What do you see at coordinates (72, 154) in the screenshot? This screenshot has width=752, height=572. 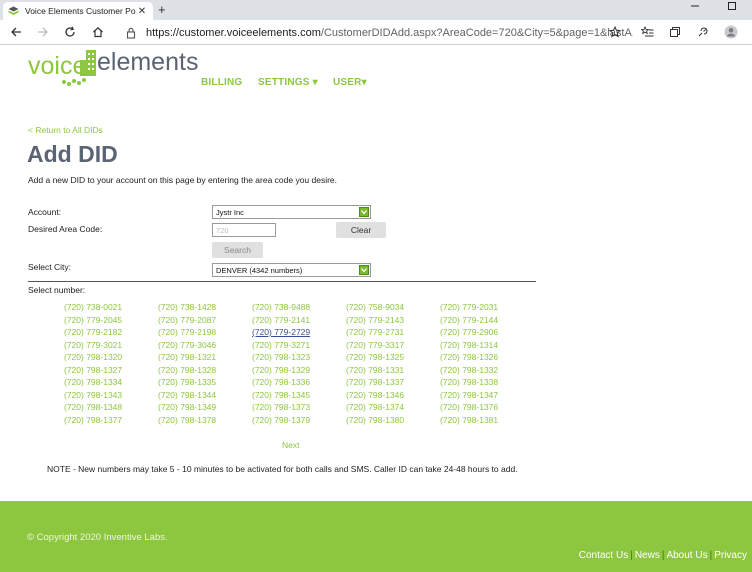 I see `page-title: Add DID` at bounding box center [72, 154].